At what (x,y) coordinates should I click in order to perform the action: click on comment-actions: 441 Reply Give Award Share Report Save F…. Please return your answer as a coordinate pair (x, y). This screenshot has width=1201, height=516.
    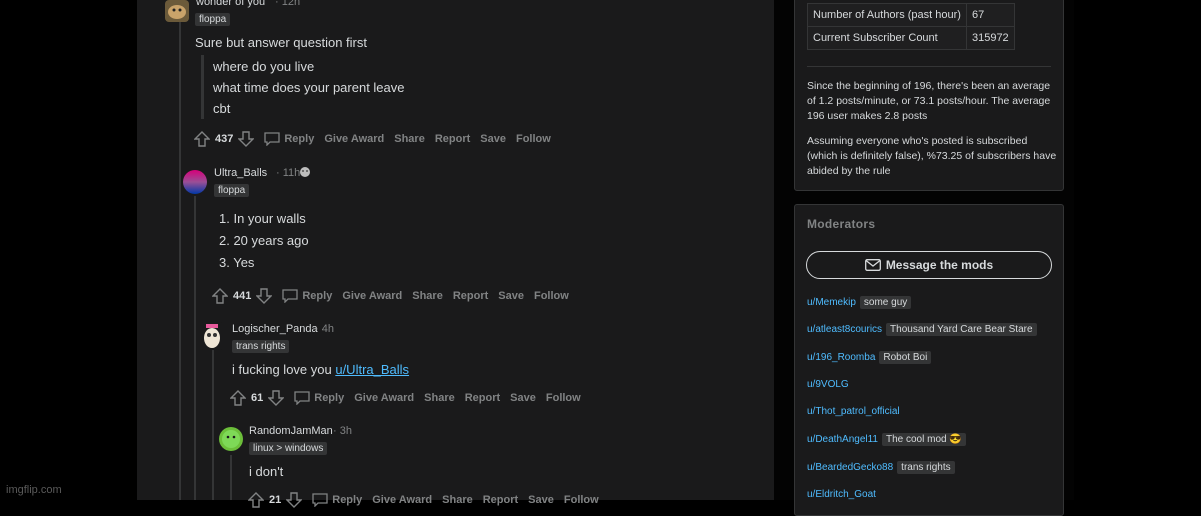
    Looking at the image, I should click on (390, 296).